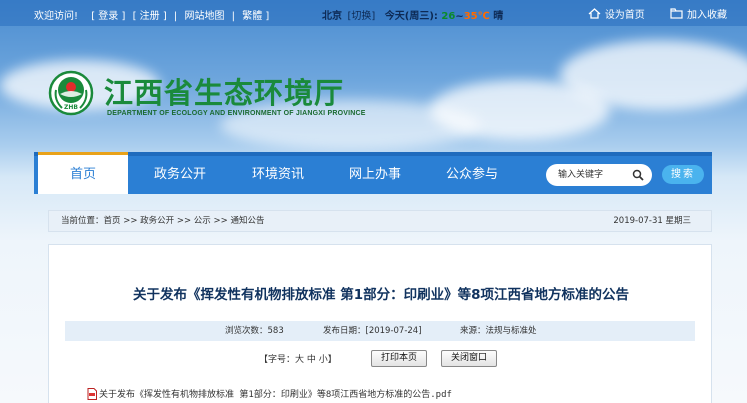 The height and width of the screenshot is (403, 747). Describe the element at coordinates (372, 331) in the screenshot. I see `publish-date: 发布日期：[2019-07-24]` at that location.